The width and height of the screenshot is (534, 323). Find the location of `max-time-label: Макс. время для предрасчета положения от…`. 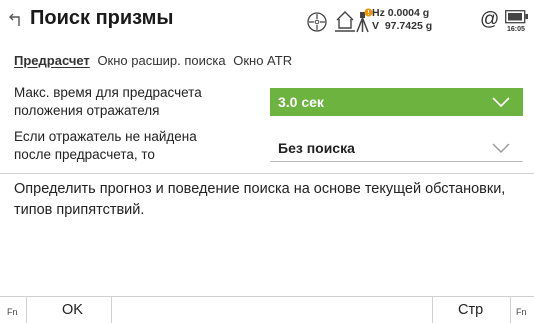

max-time-label: Макс. время для предрасчета положения от… is located at coordinates (139, 102).